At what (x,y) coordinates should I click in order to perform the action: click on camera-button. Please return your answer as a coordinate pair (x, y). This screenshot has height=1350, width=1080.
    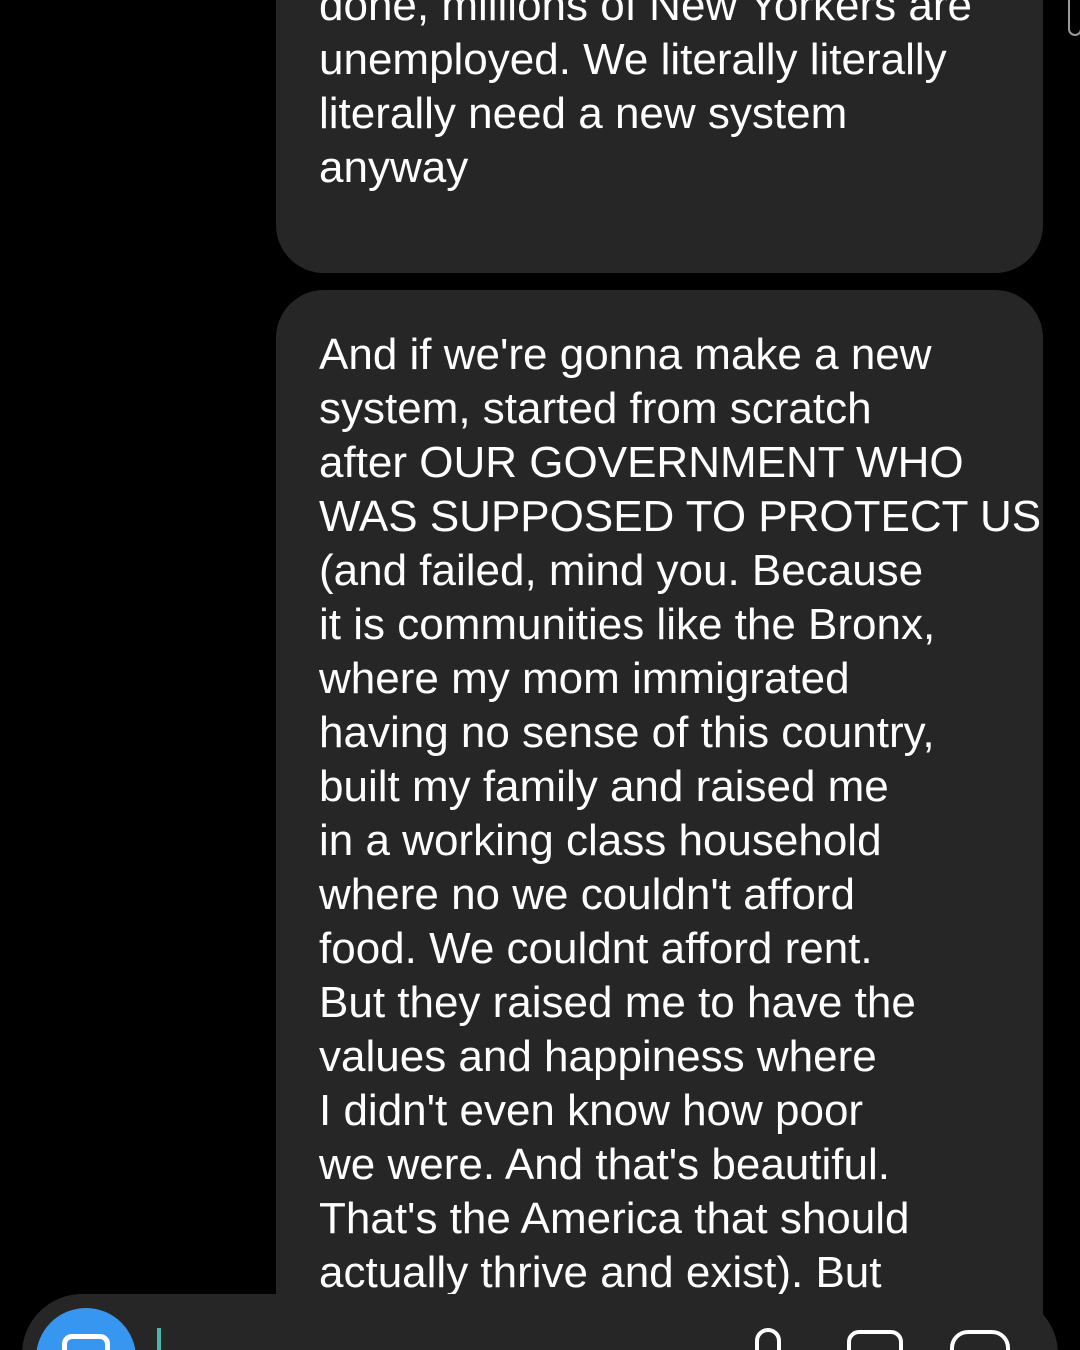
    Looking at the image, I should click on (86, 1329).